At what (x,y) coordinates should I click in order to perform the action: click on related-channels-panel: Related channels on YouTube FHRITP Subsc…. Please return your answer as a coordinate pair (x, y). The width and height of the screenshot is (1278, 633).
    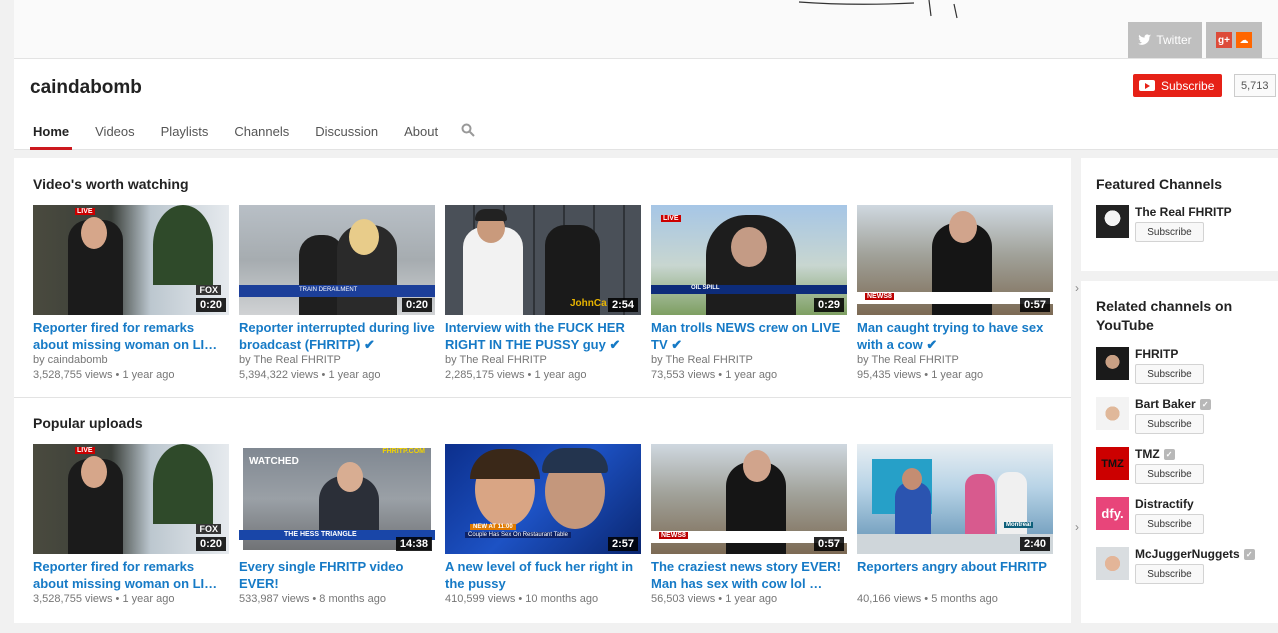
    Looking at the image, I should click on (1179, 452).